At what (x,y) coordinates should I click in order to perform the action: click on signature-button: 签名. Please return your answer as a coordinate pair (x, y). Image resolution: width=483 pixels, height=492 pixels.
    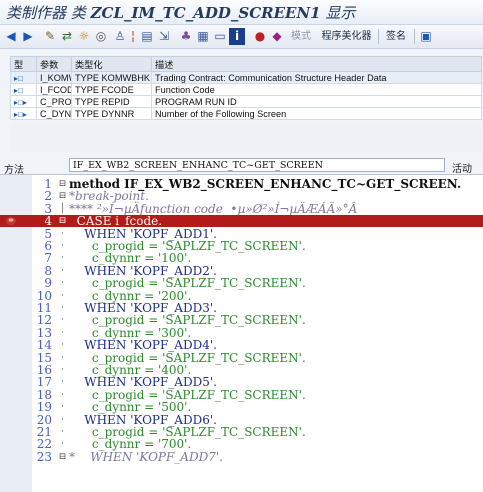
    Looking at the image, I should click on (396, 36).